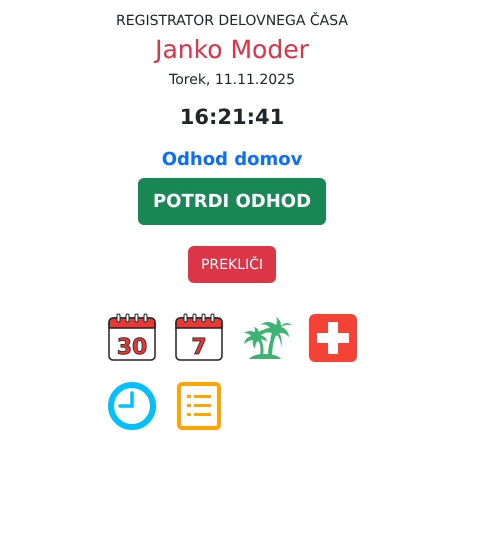  Describe the element at coordinates (232, 159) in the screenshot. I see `action-label: Odhod domov` at that location.